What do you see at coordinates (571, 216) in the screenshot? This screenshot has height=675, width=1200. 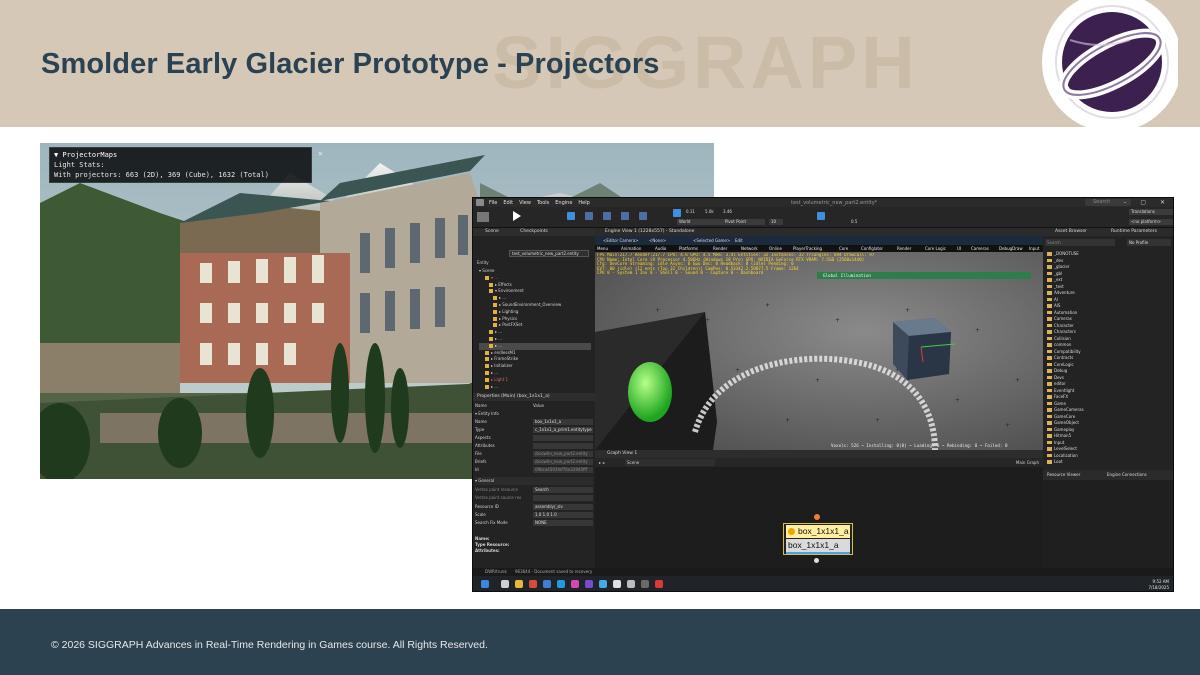 I see `translate-icon` at bounding box center [571, 216].